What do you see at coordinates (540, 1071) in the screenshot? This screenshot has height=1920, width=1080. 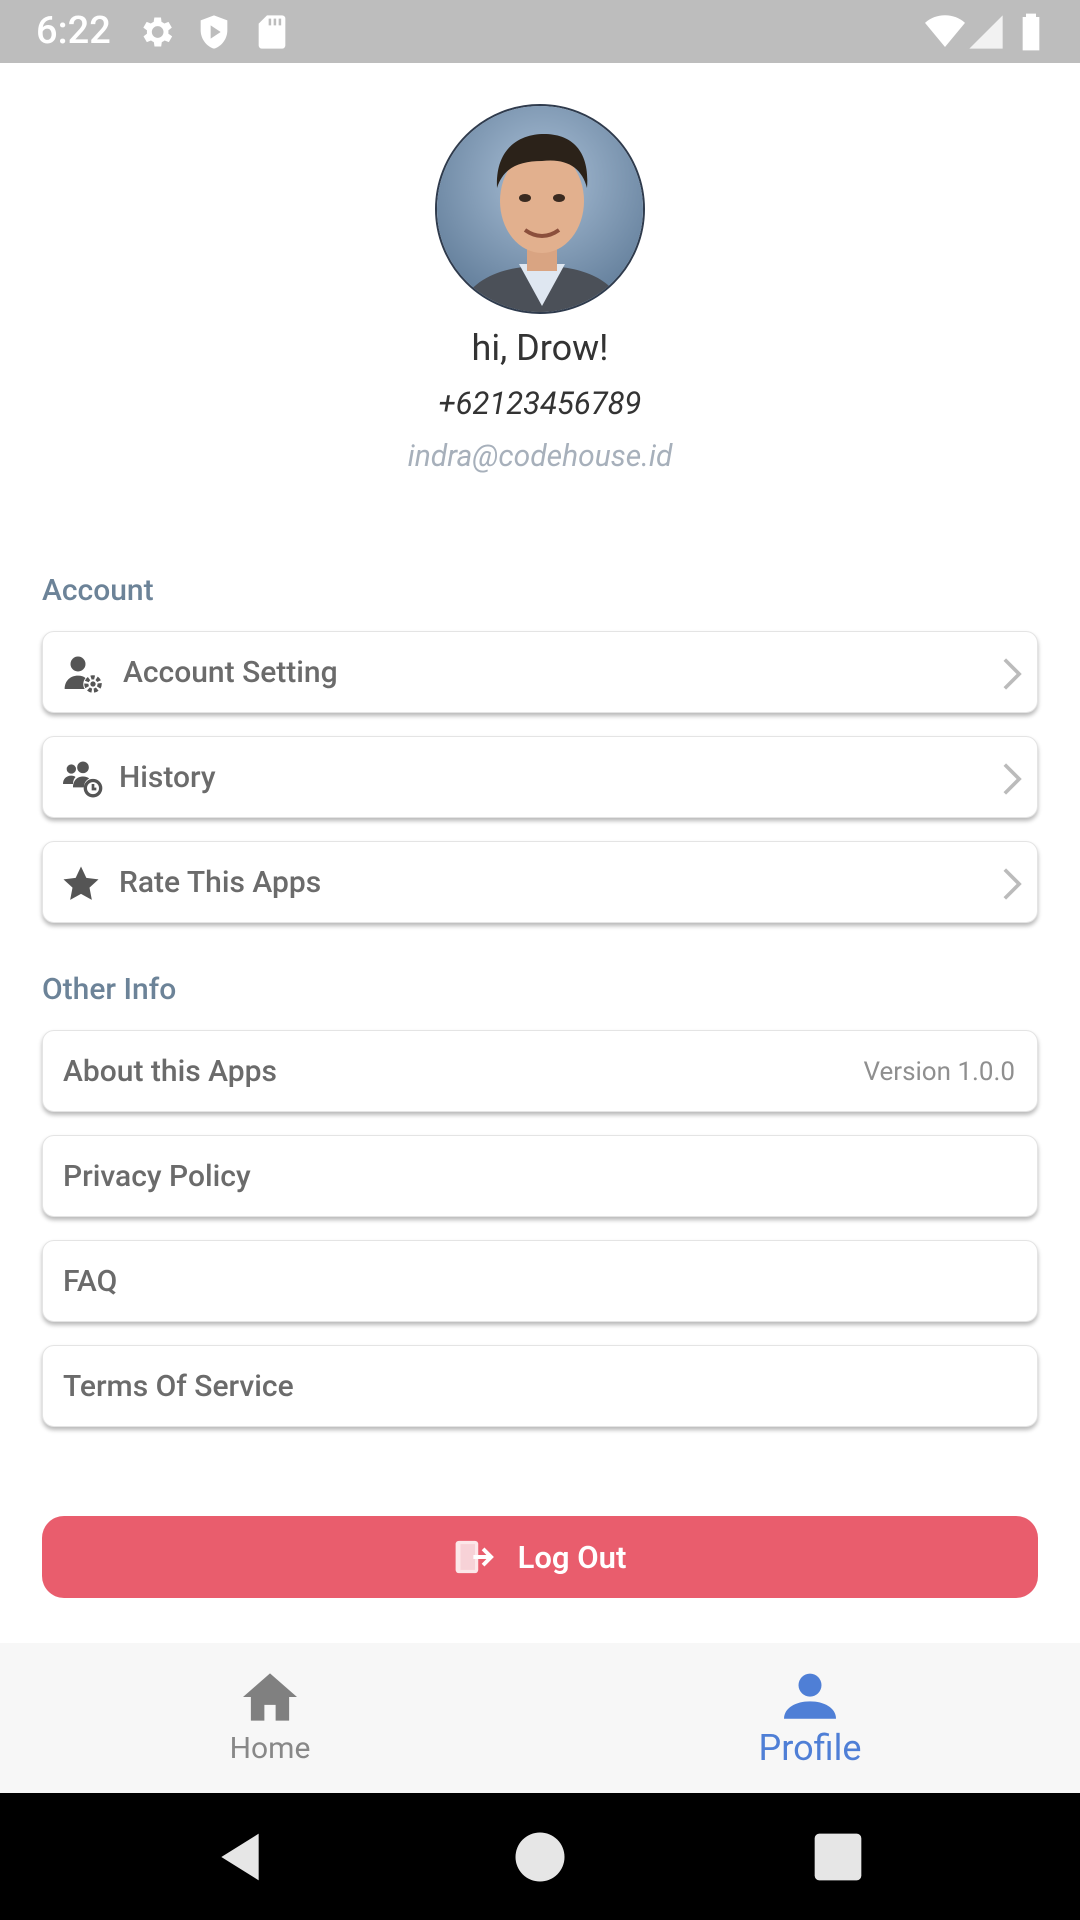 I see `about-app-item: About this Apps Version 1.0.0` at bounding box center [540, 1071].